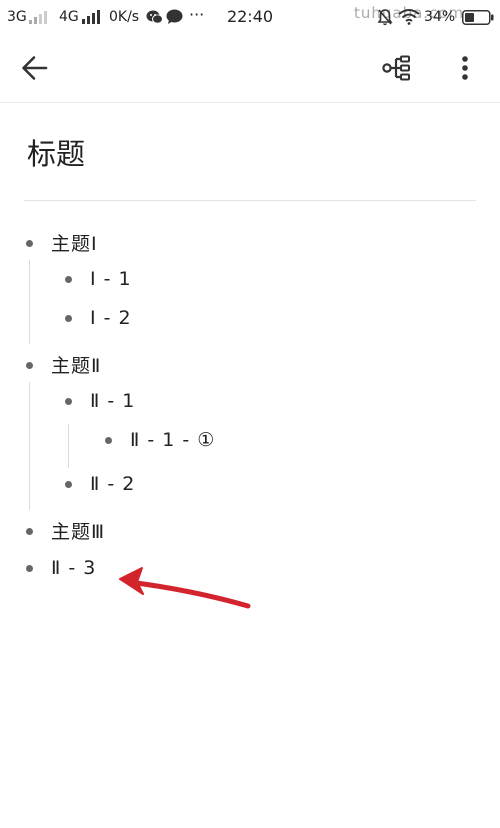 Image resolution: width=500 pixels, height=828 pixels. I want to click on outline-node-text: Ⅰ - 1, so click(111, 279).